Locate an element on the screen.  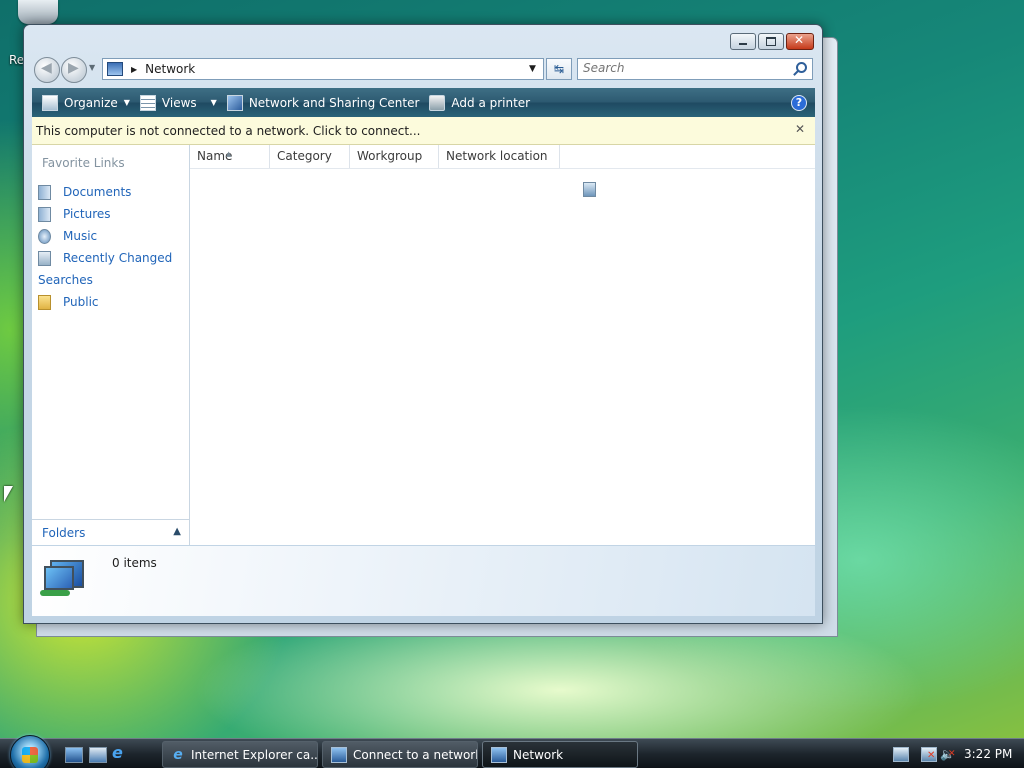
chevron-up-icon: ▲ is located at coordinates (177, 531).